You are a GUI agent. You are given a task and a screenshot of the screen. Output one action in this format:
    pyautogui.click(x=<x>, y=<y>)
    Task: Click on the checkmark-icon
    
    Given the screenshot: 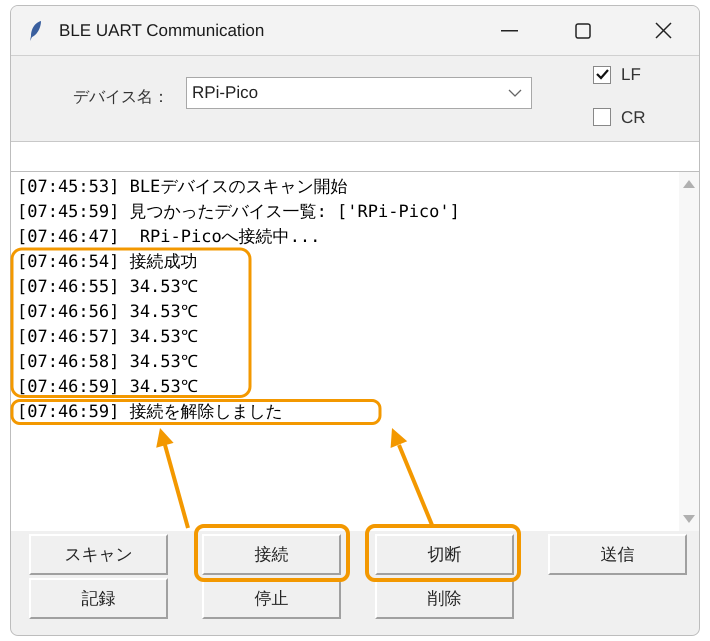 What is the action you would take?
    pyautogui.click(x=602, y=74)
    